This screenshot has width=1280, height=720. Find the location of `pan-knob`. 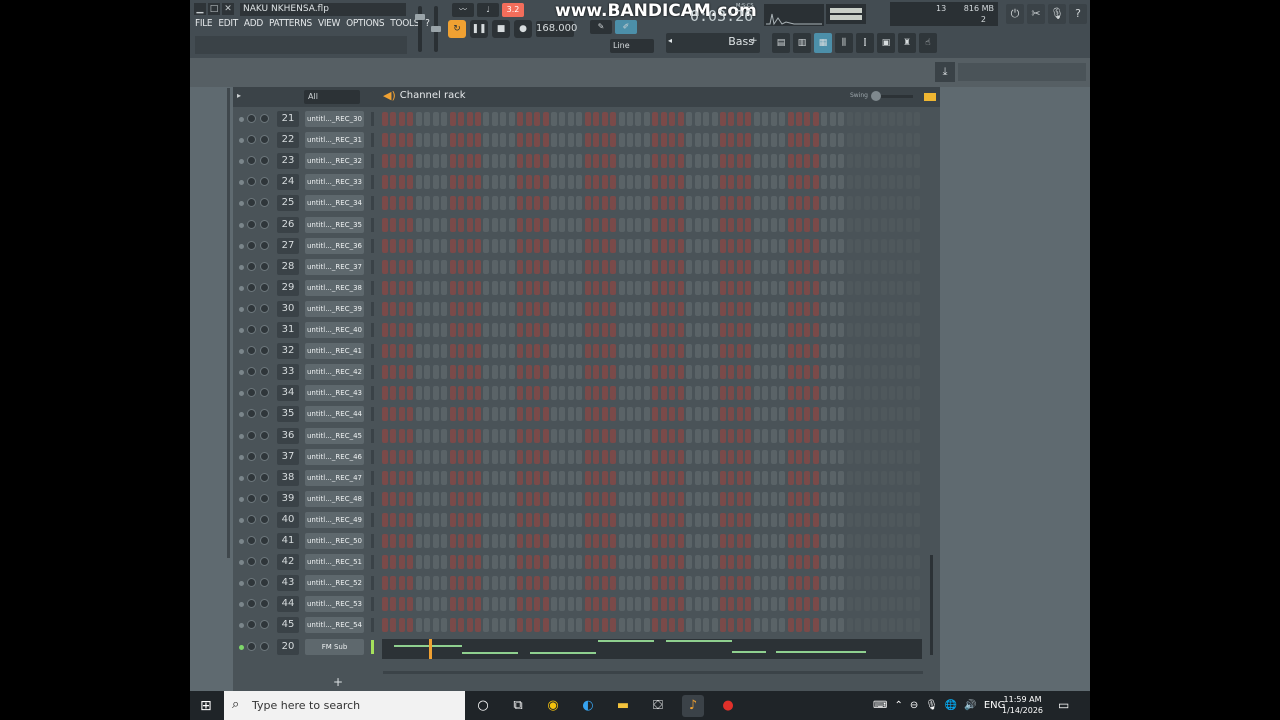

pan-knob is located at coordinates (251, 350).